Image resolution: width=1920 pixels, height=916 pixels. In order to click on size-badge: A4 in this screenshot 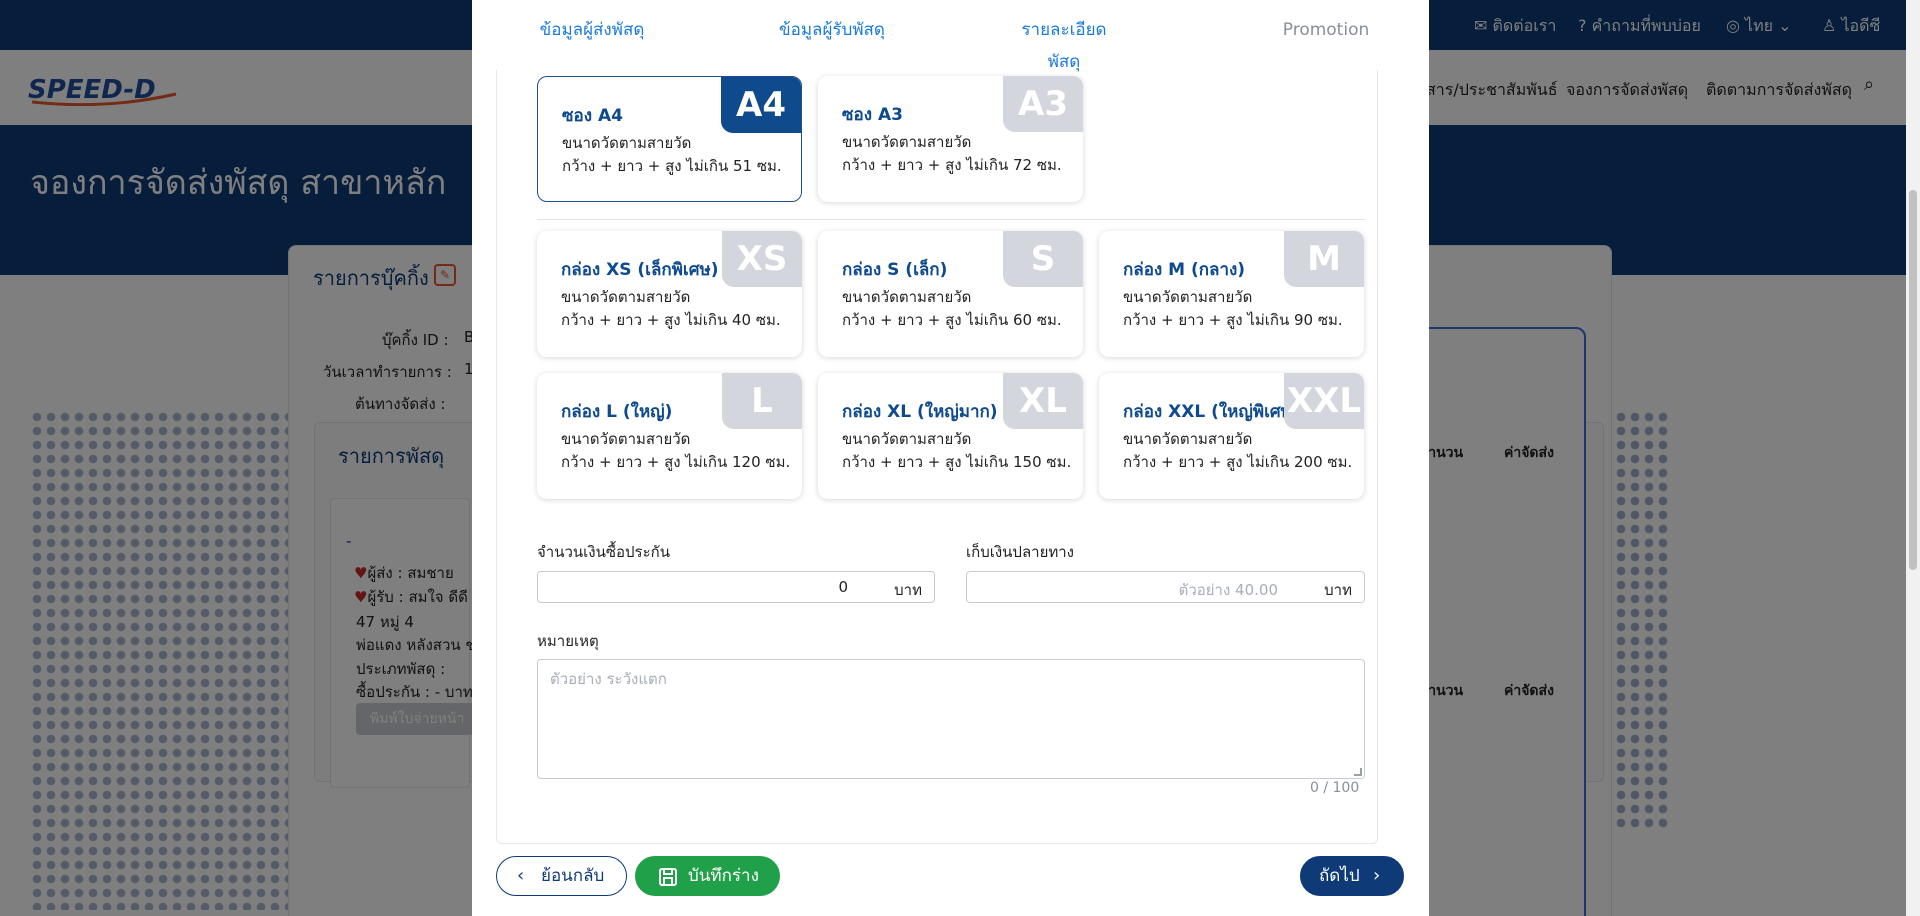, I will do `click(761, 105)`.